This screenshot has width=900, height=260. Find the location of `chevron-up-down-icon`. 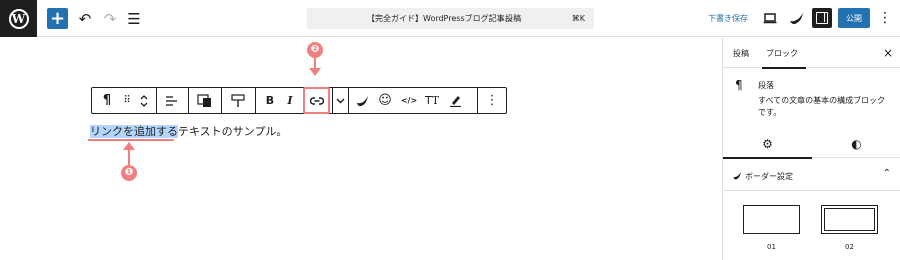

chevron-up-down-icon is located at coordinates (144, 100).